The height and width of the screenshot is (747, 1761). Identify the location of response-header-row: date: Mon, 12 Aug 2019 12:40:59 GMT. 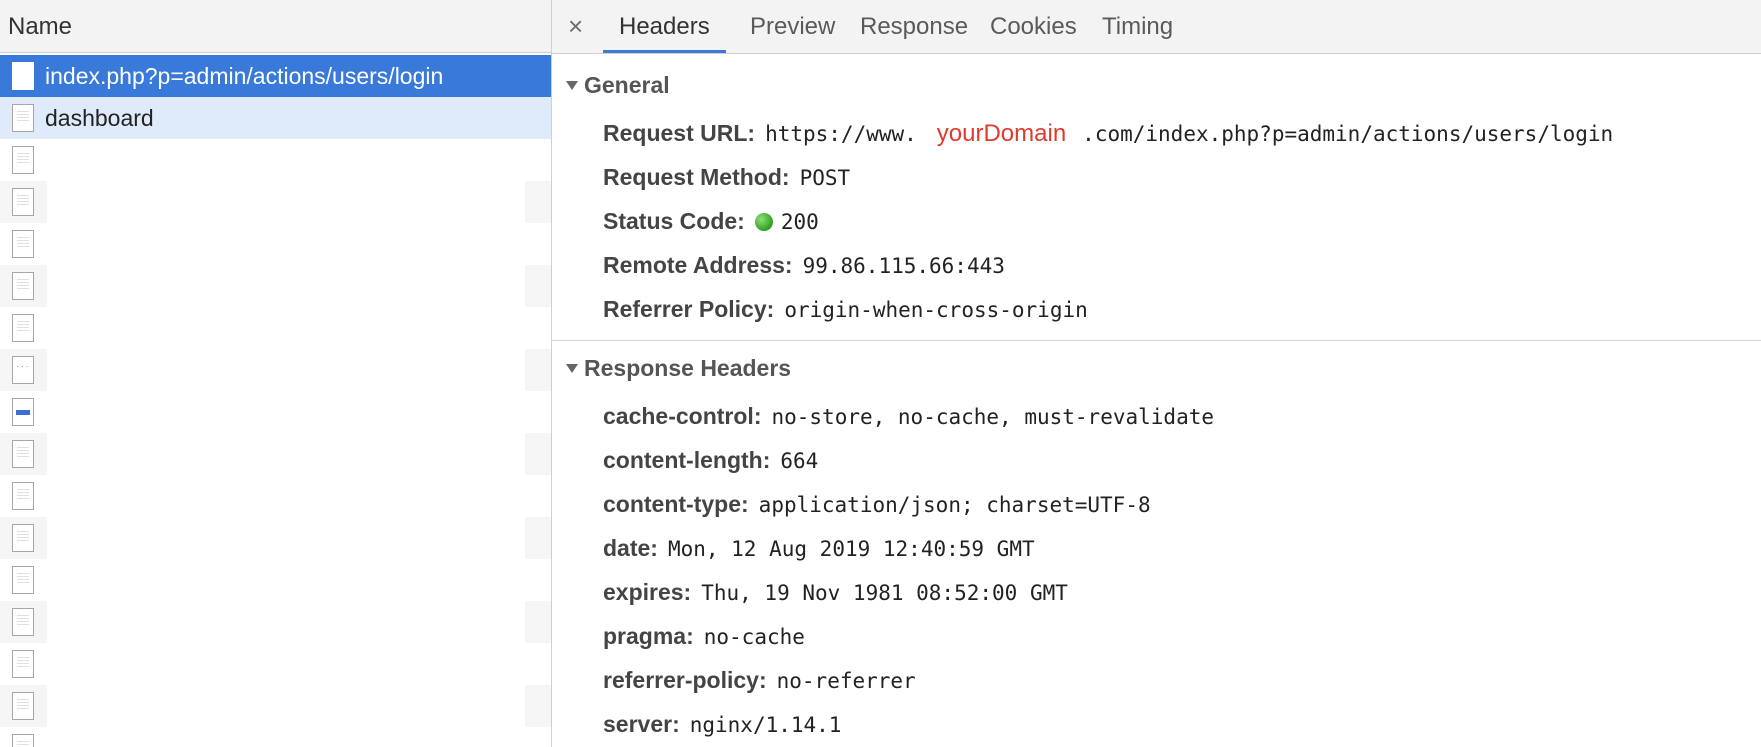
(819, 548).